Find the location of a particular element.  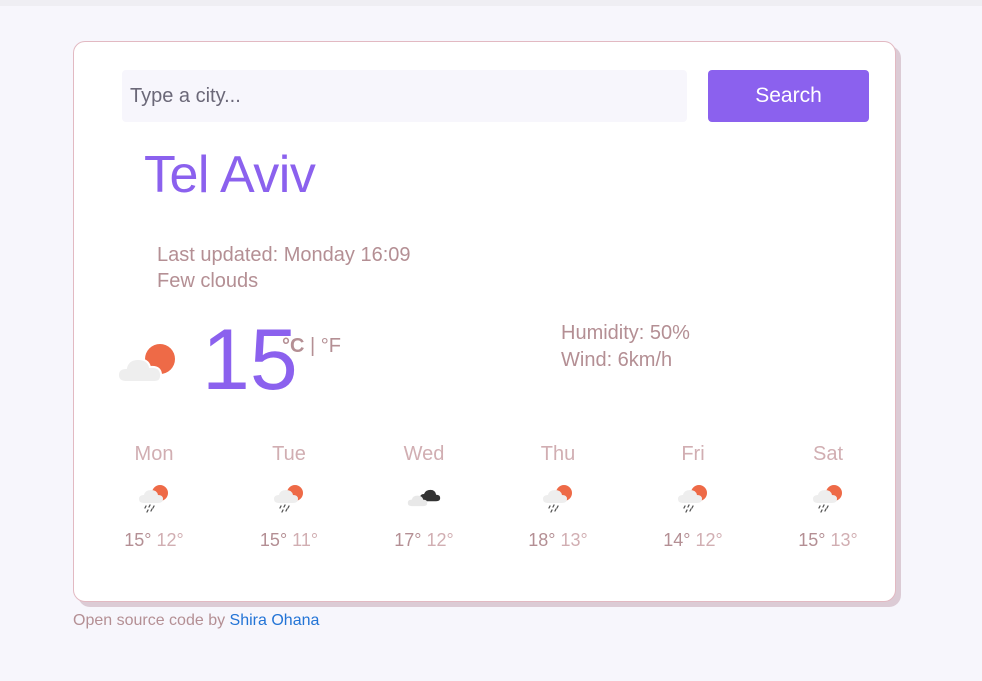

forecast-day: Wed 17° 12° is located at coordinates (424, 496).